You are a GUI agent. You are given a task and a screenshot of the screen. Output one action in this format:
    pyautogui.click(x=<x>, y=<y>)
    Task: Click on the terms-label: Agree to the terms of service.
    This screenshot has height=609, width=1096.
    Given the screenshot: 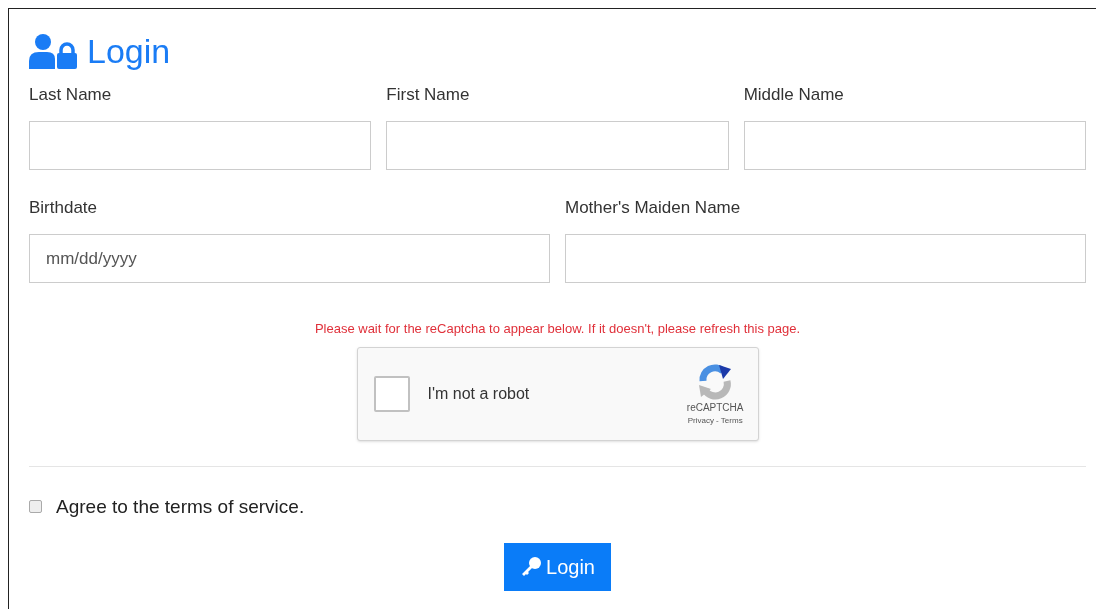 What is the action you would take?
    pyautogui.click(x=180, y=506)
    